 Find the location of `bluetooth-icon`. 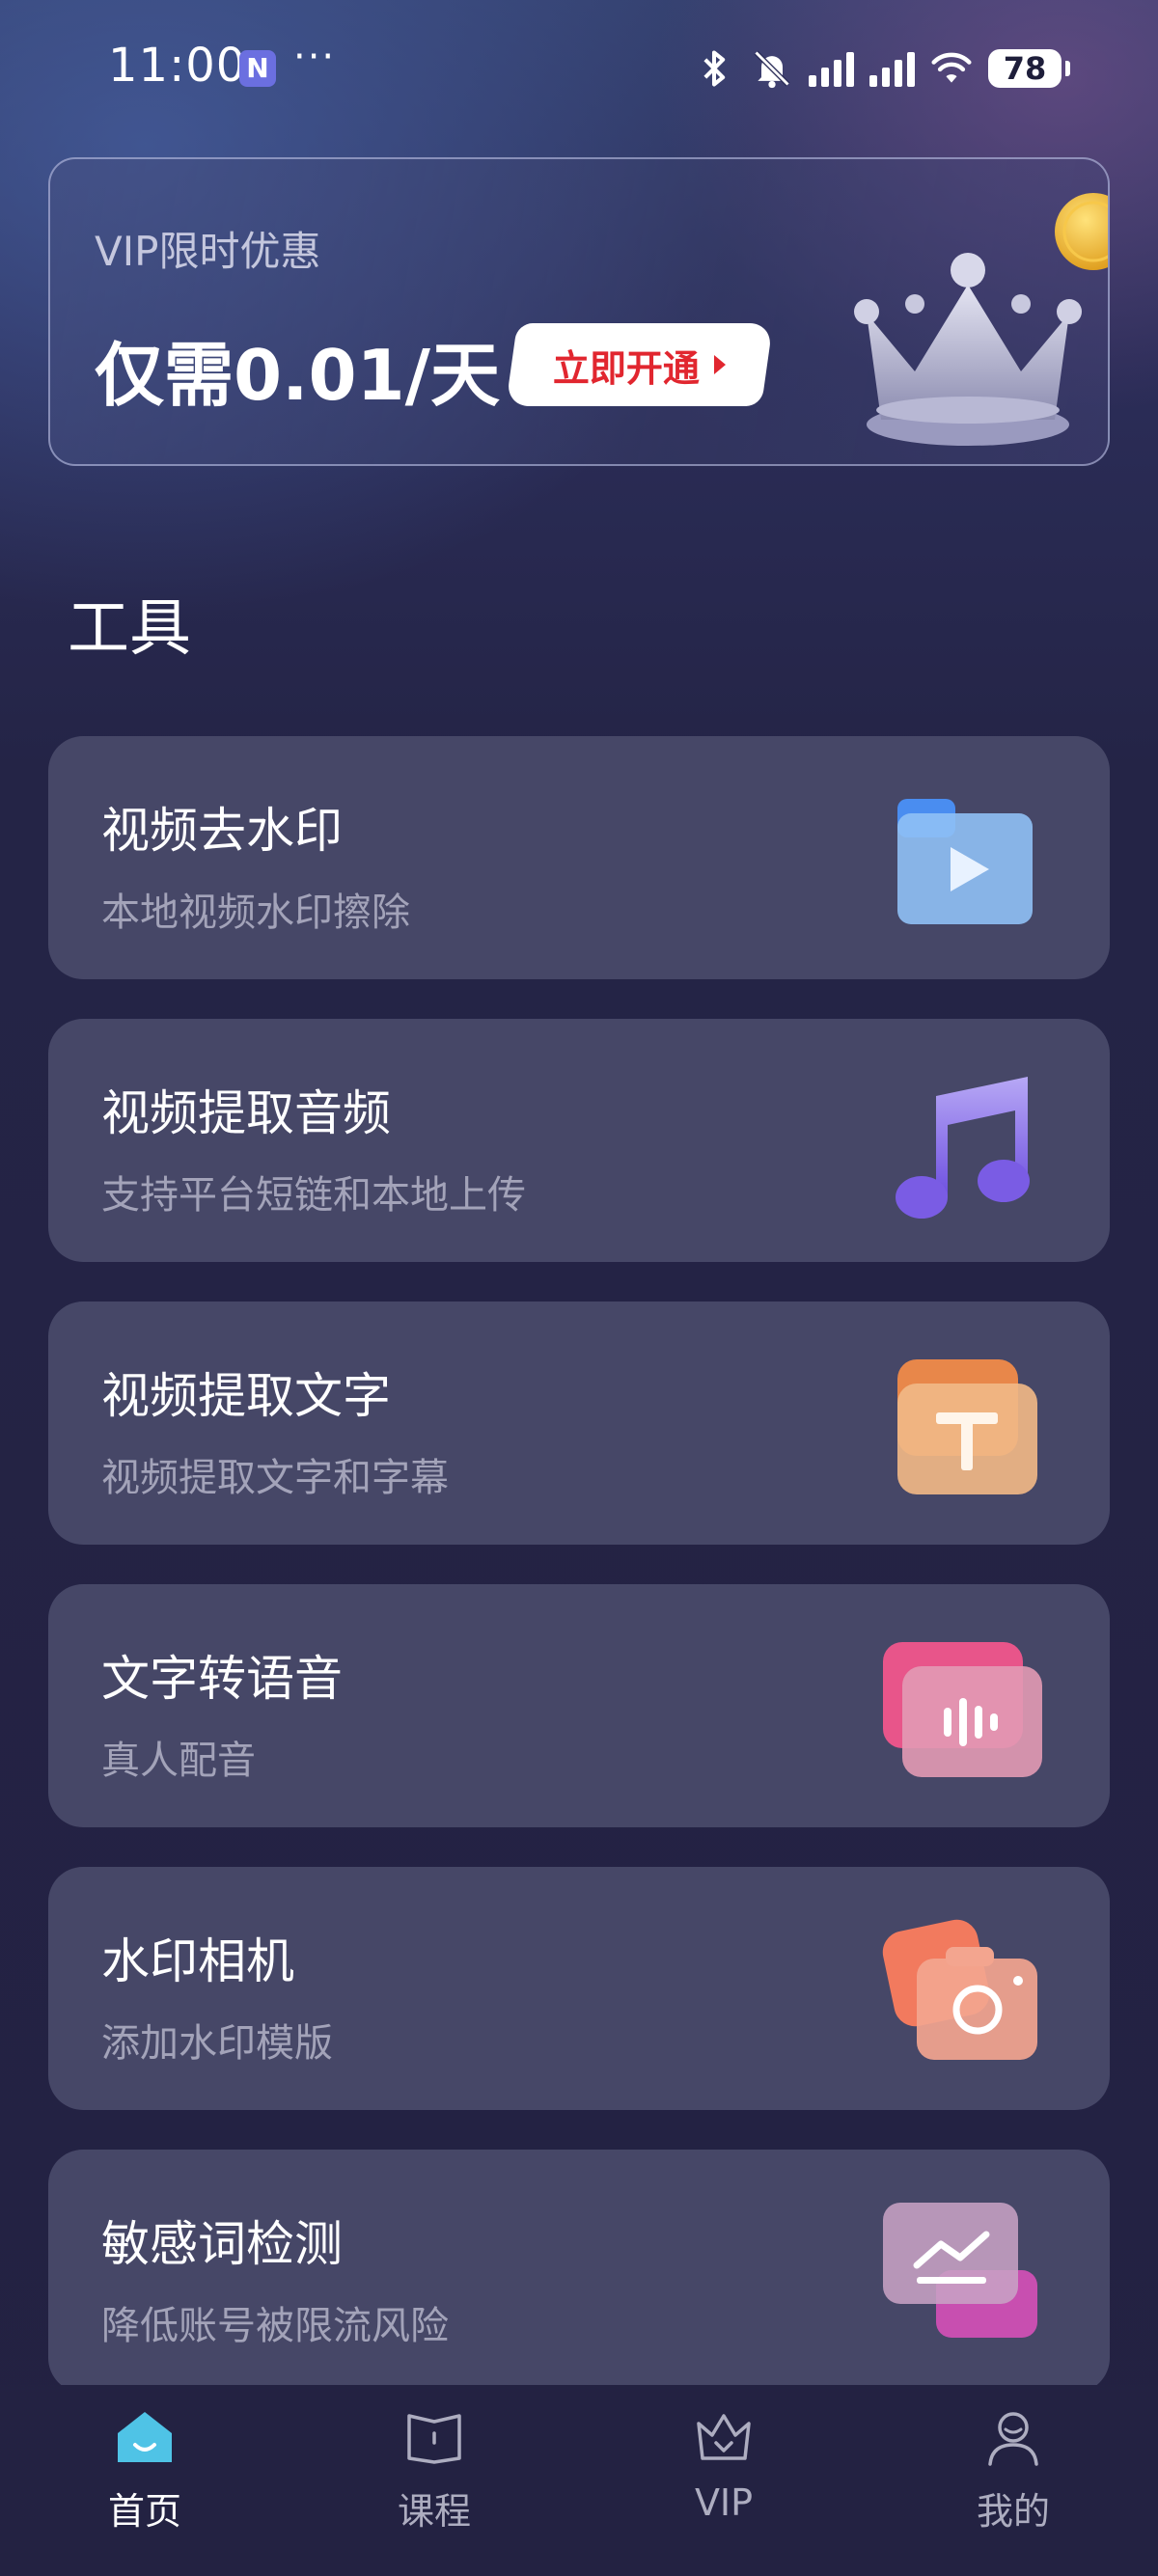

bluetooth-icon is located at coordinates (714, 68).